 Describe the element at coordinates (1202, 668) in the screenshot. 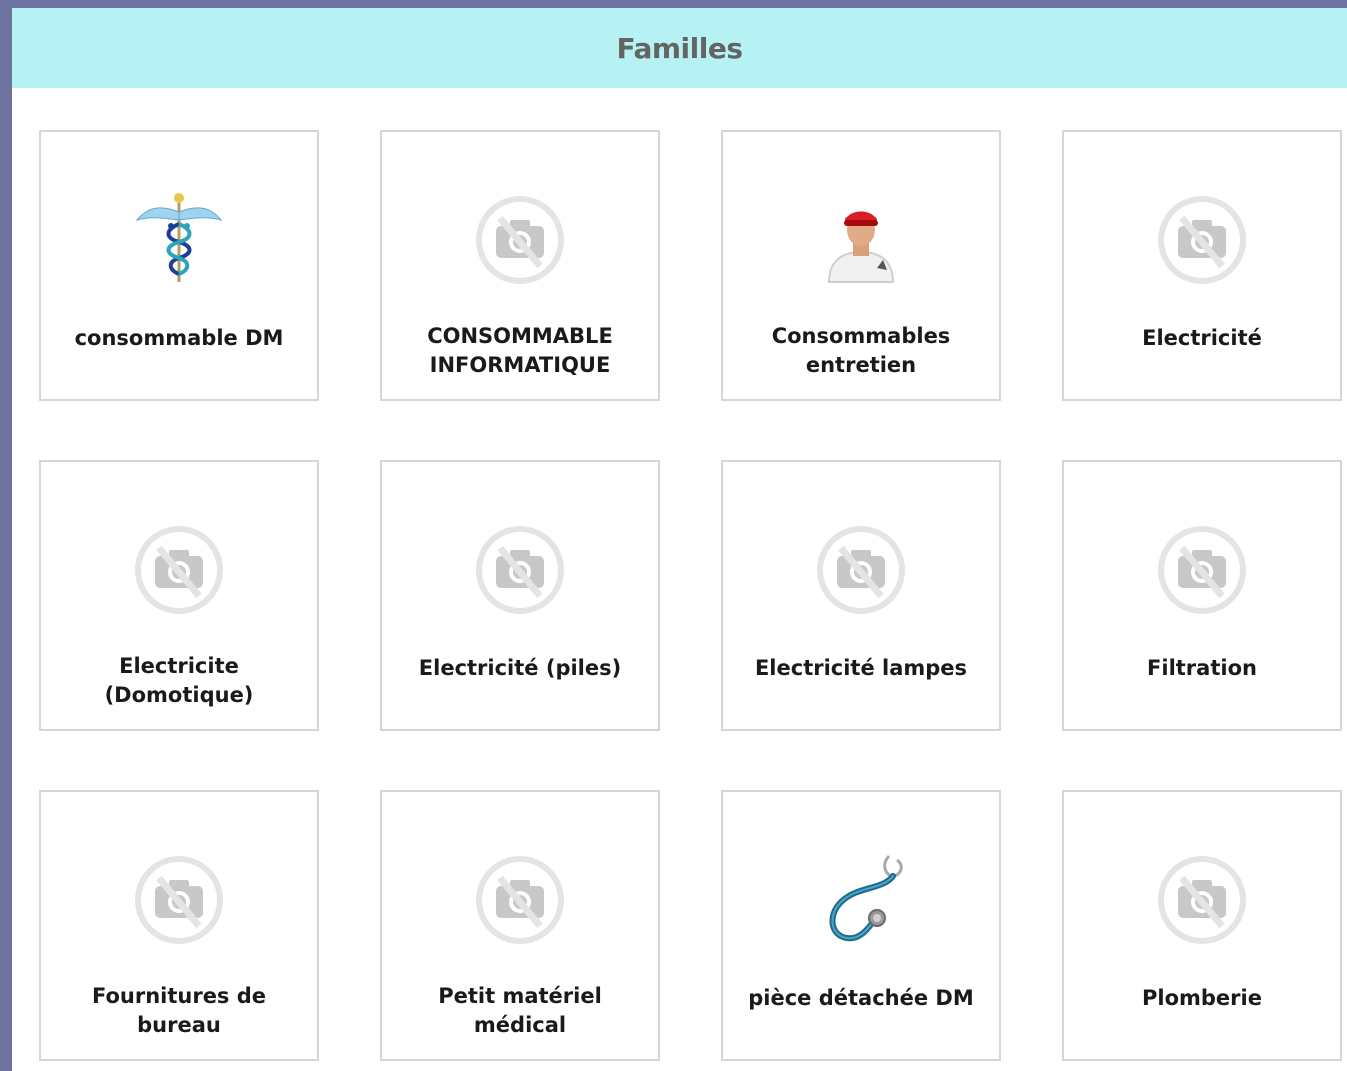

I see `family-label: Filtration` at that location.